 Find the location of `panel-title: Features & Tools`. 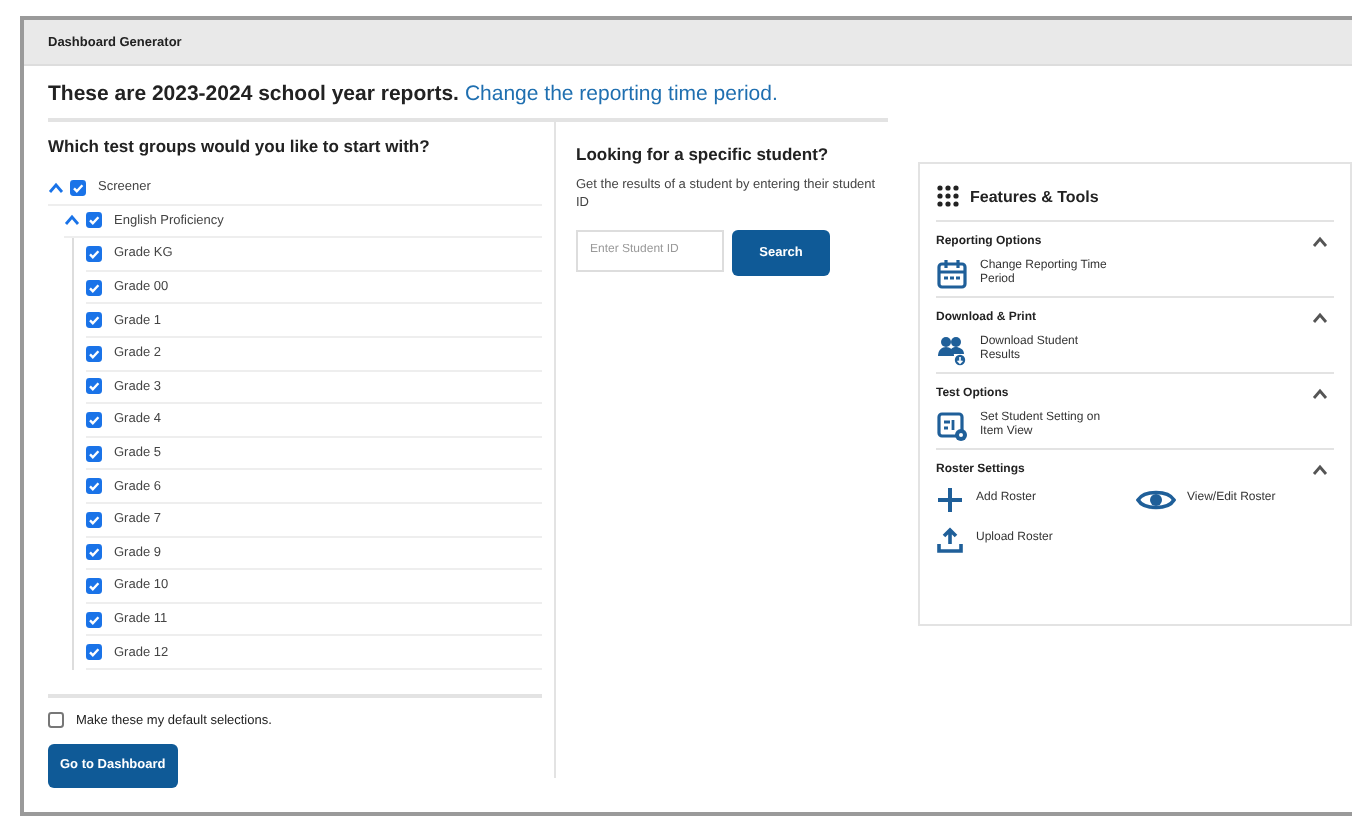

panel-title: Features & Tools is located at coordinates (1034, 196).